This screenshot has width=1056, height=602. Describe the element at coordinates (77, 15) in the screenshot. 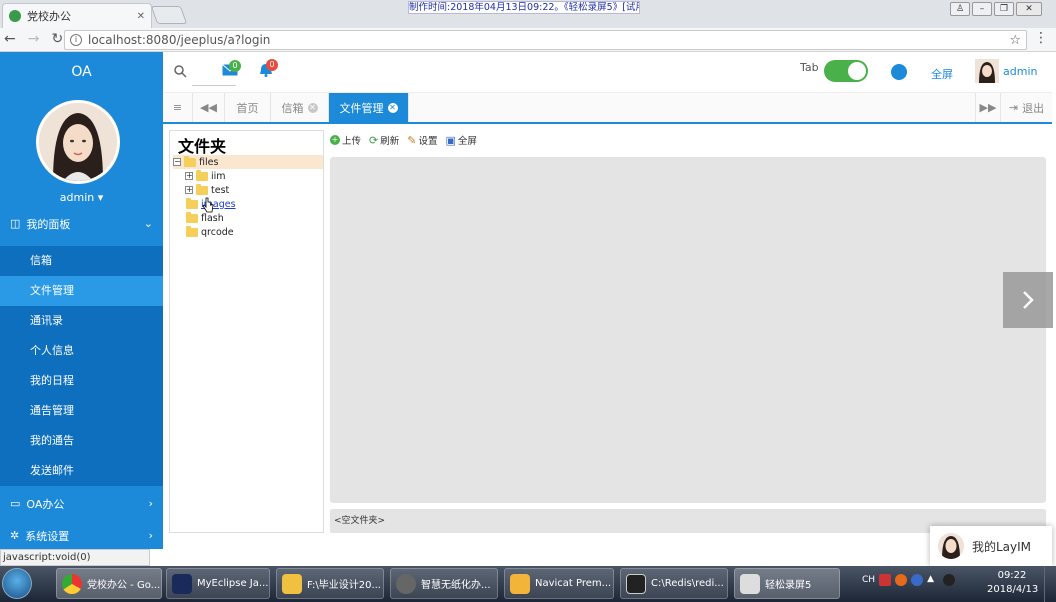

I see `browser-tab: 党校办公 ✕` at that location.